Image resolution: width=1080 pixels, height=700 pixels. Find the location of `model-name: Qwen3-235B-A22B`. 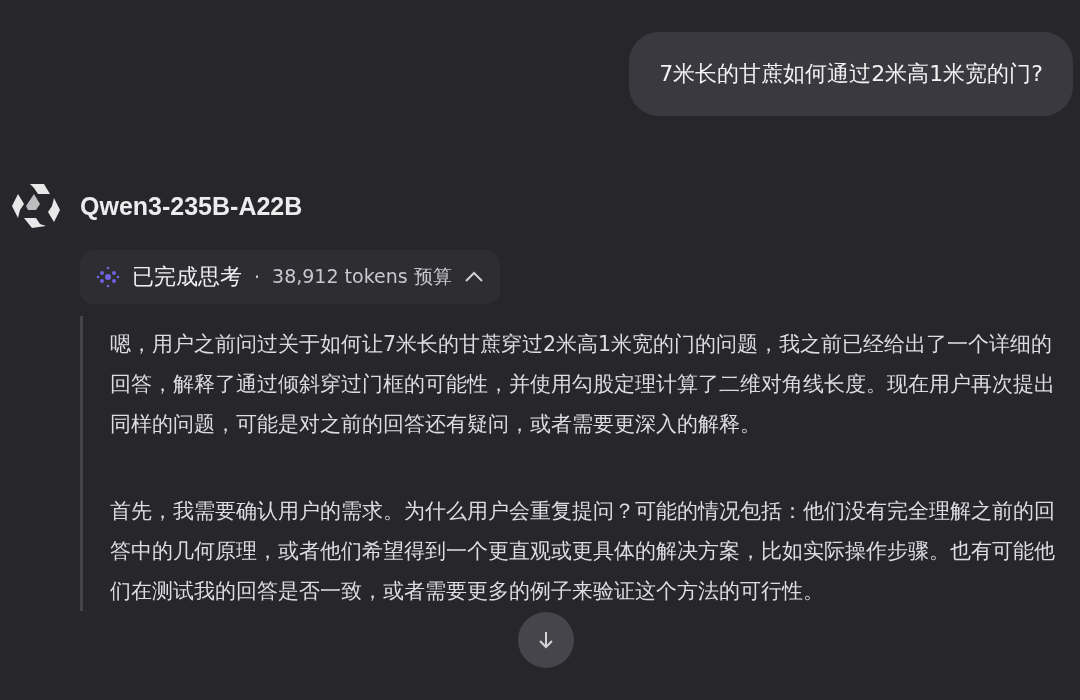

model-name: Qwen3-235B-A22B is located at coordinates (191, 206).